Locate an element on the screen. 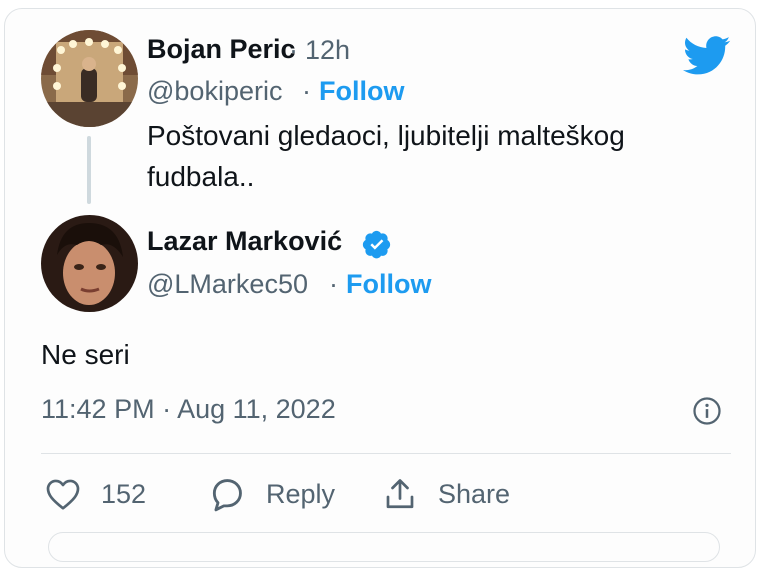 The width and height of the screenshot is (758, 568). reply-button: Reply is located at coordinates (271, 494).